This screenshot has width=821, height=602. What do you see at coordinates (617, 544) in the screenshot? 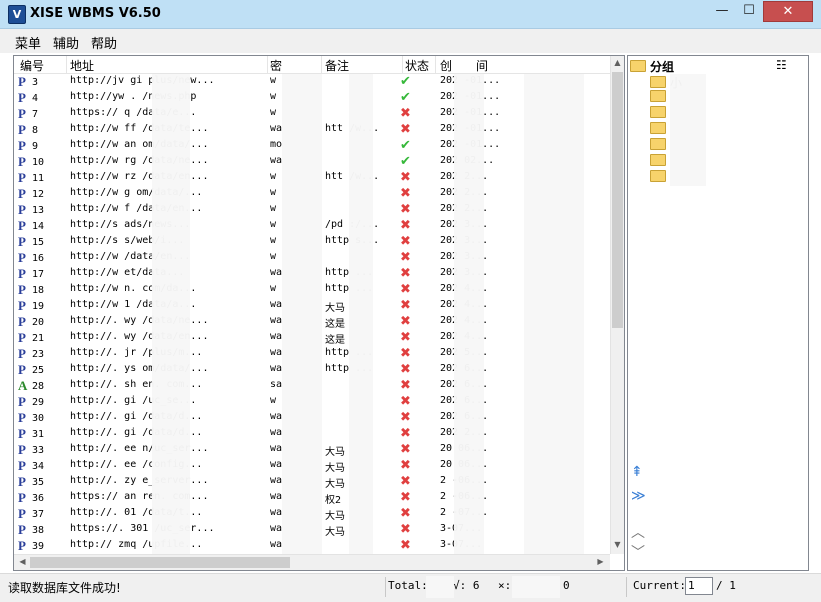
I see `scroll-down-icon: ▼` at bounding box center [617, 544].